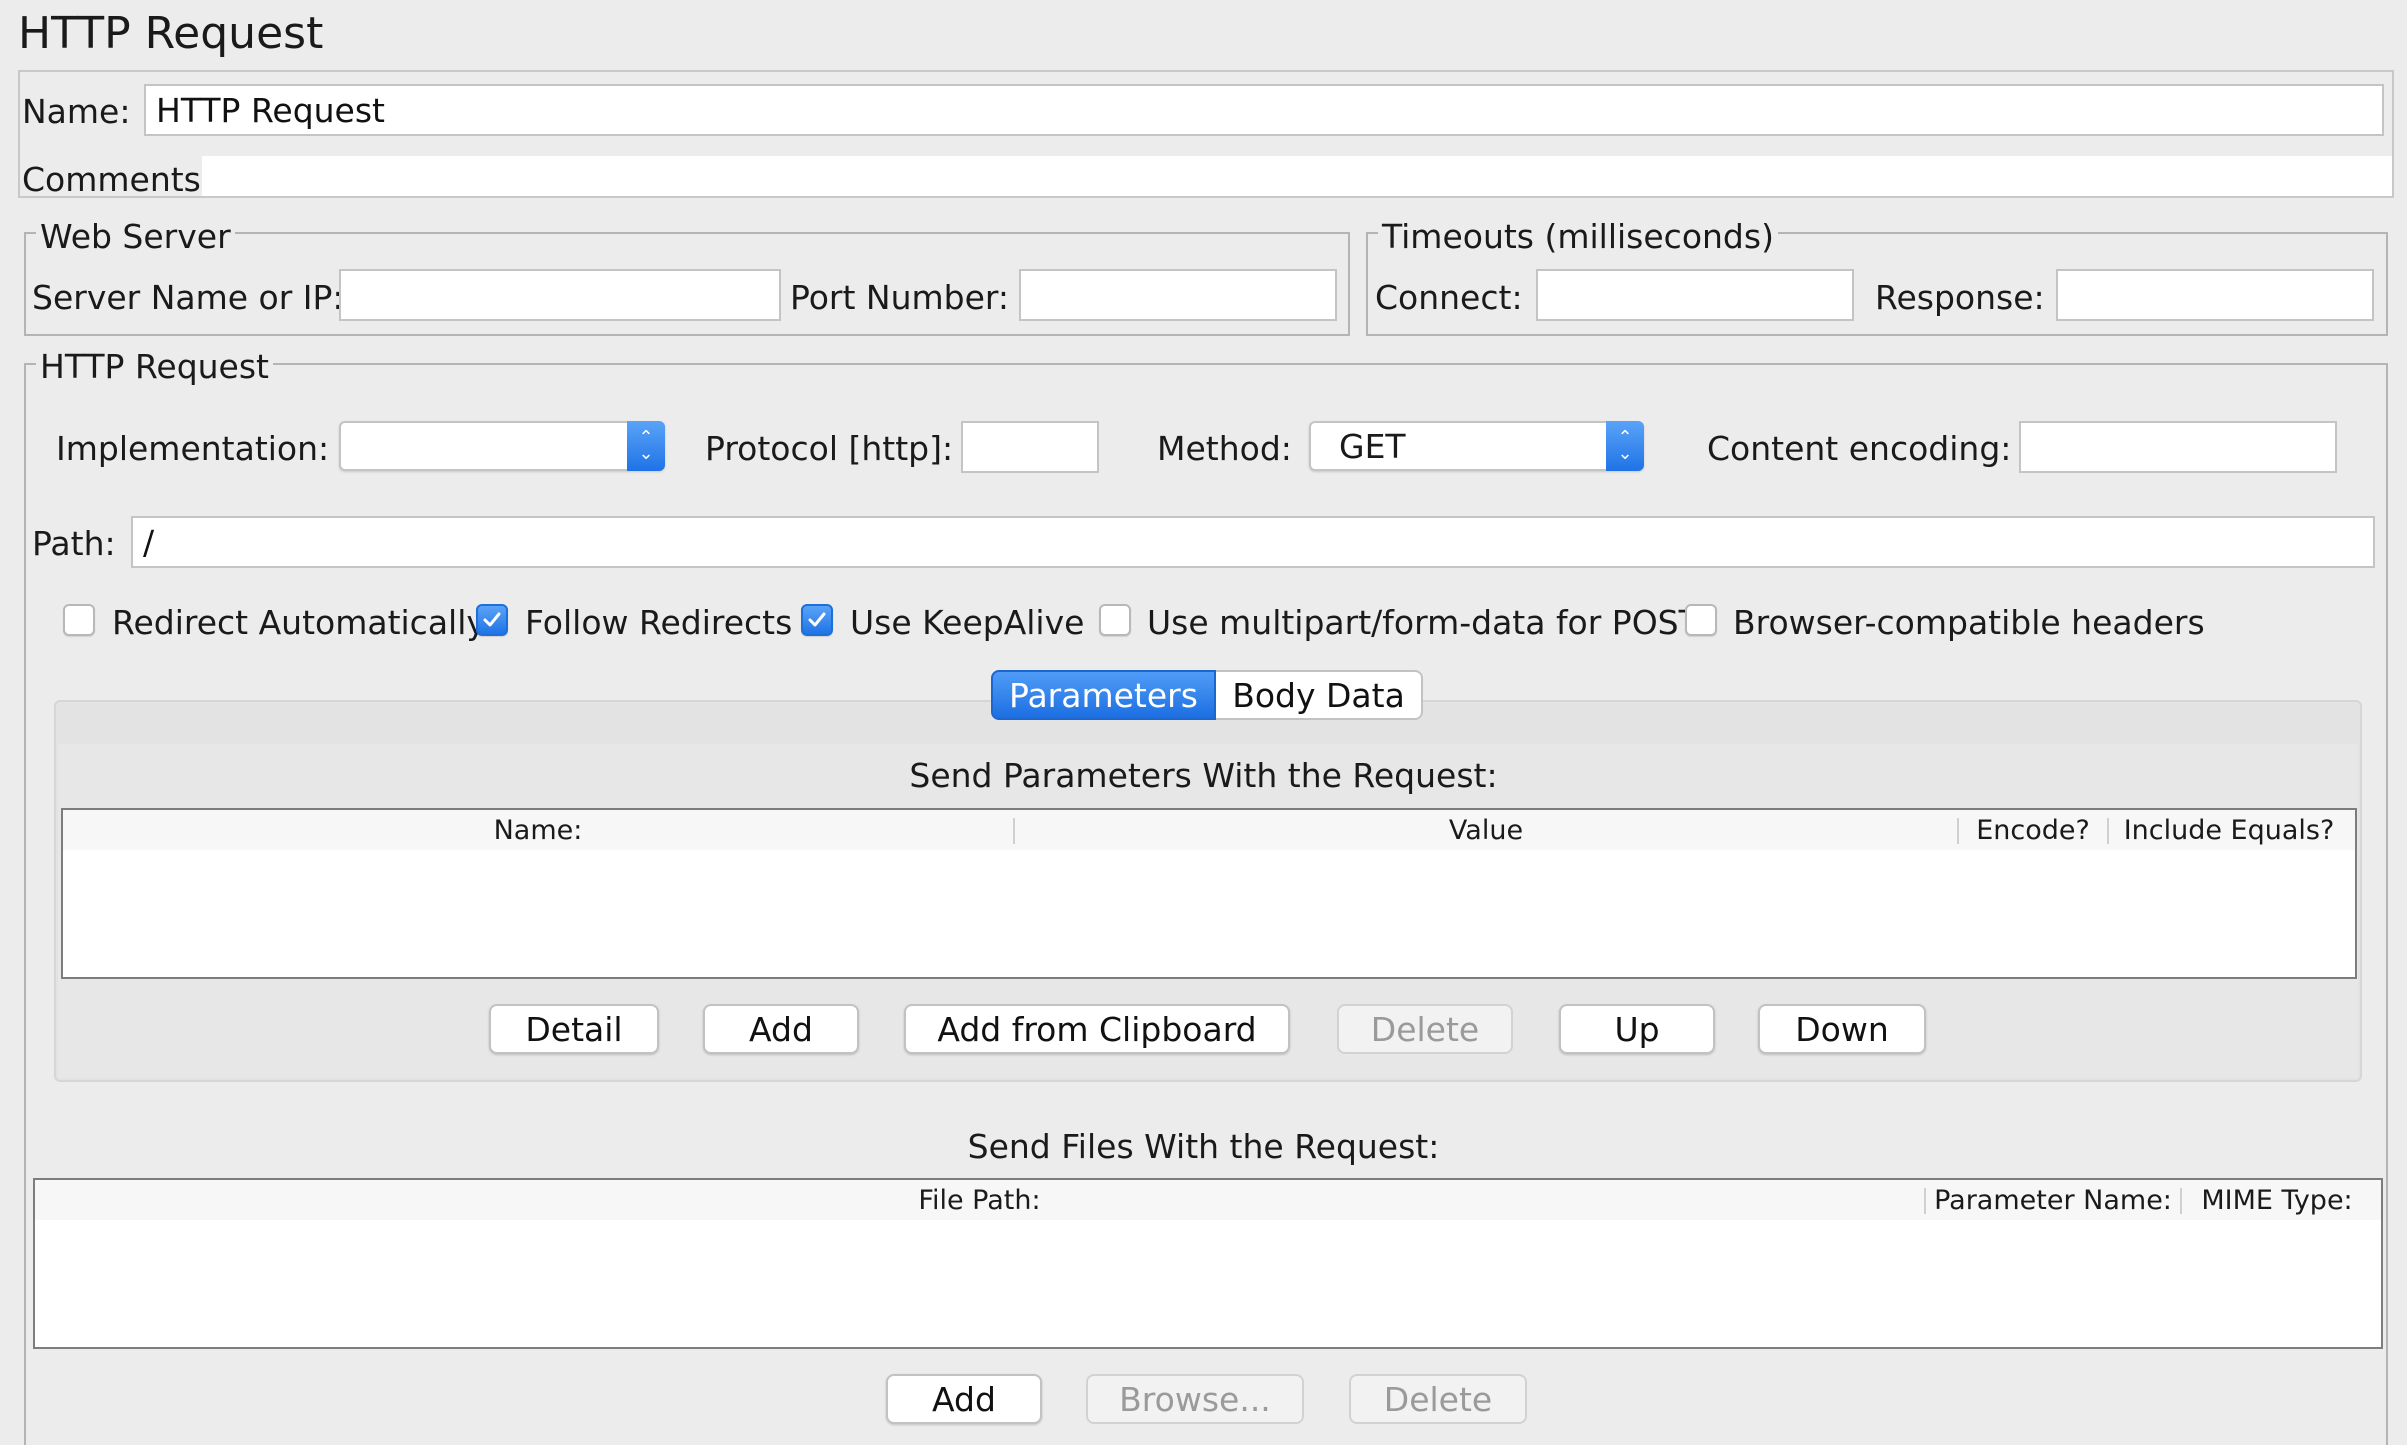 The image size is (2407, 1445). What do you see at coordinates (900, 297) in the screenshot?
I see `port-number-label: Port Number:` at bounding box center [900, 297].